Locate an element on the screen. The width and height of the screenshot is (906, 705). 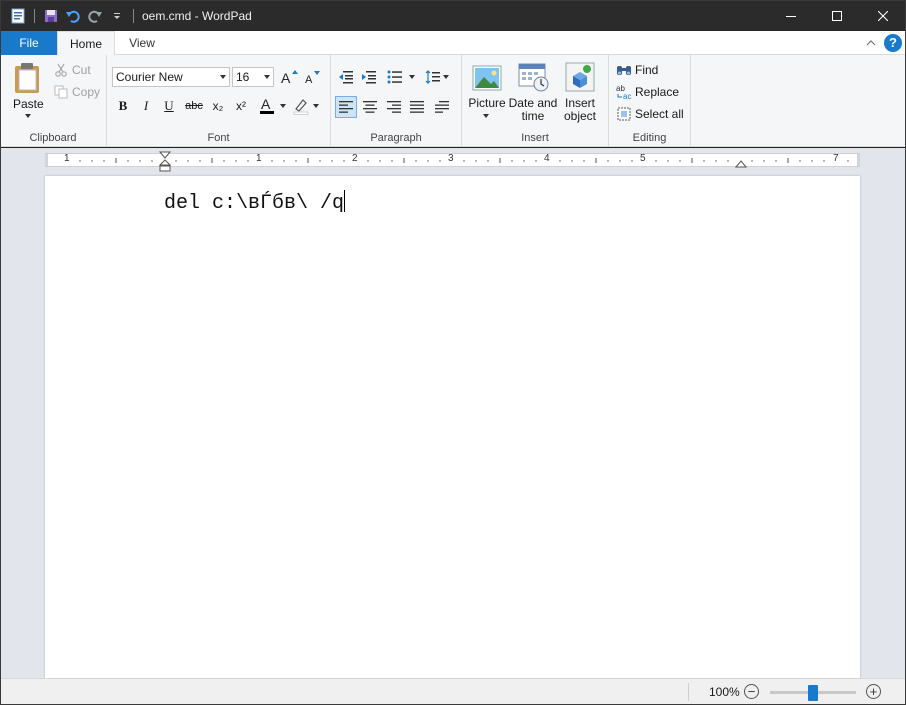
paragraph-group: Paragraph is located at coordinates (396, 101).